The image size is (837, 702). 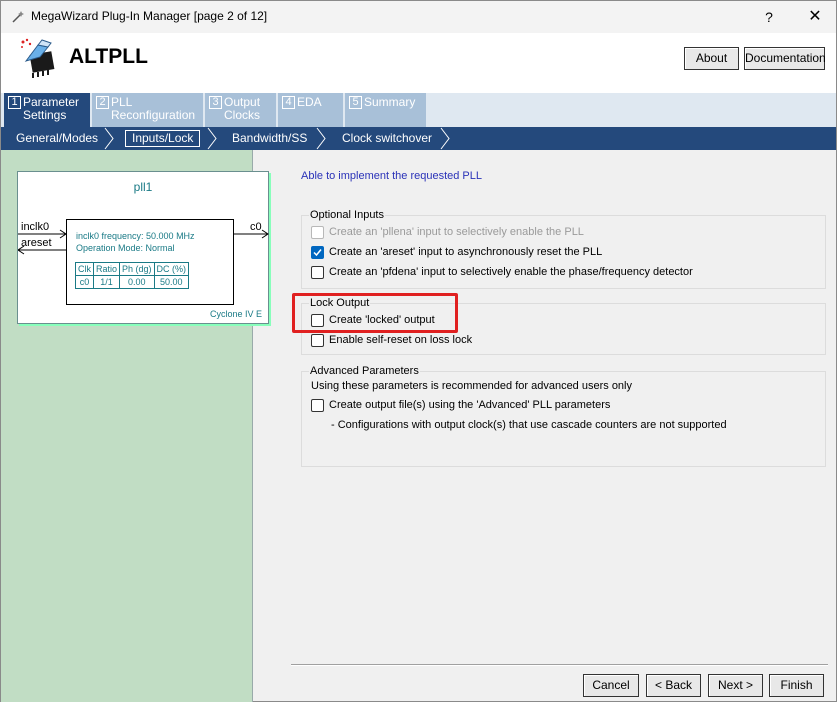 What do you see at coordinates (215, 102) in the screenshot?
I see `tab-number: 3` at bounding box center [215, 102].